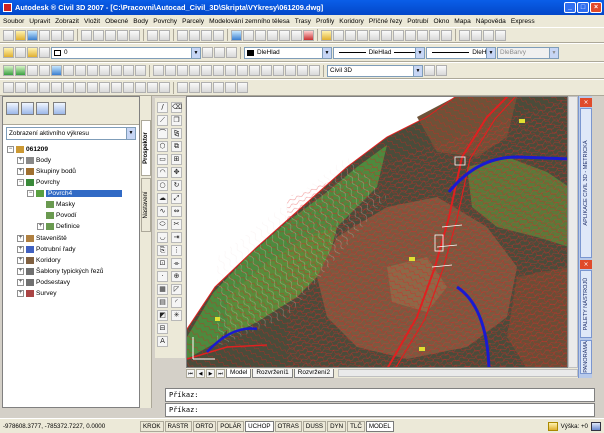  Describe the element at coordinates (60, 271) in the screenshot. I see `tree-item-sablony: + Šablony typických řezů` at that location.